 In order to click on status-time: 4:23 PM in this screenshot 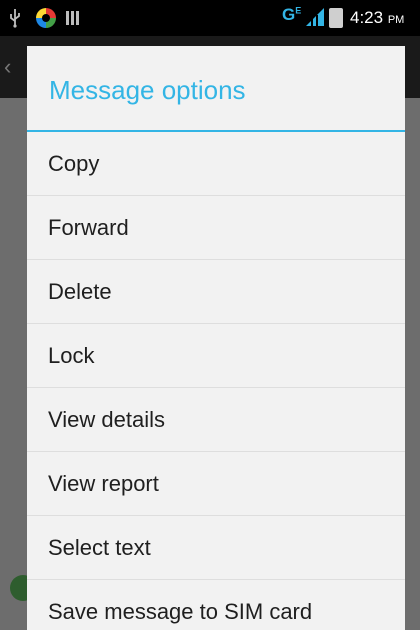, I will do `click(377, 17)`.